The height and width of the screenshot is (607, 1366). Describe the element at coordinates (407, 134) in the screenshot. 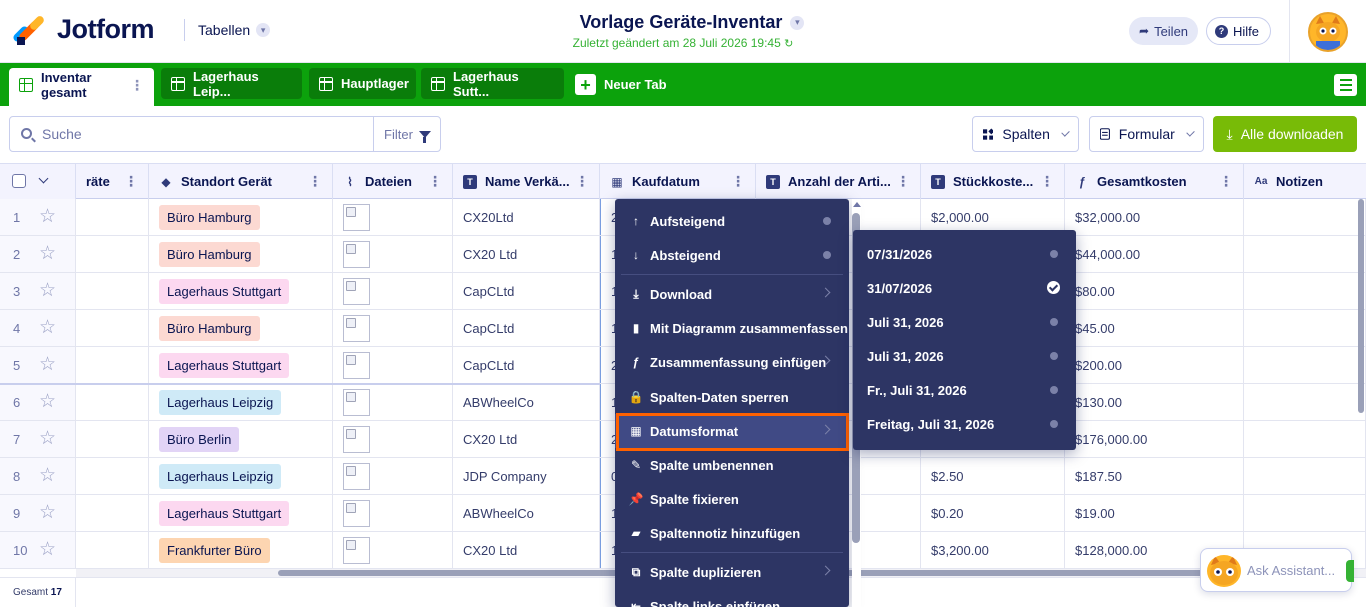

I see `filter-button: Filter` at that location.